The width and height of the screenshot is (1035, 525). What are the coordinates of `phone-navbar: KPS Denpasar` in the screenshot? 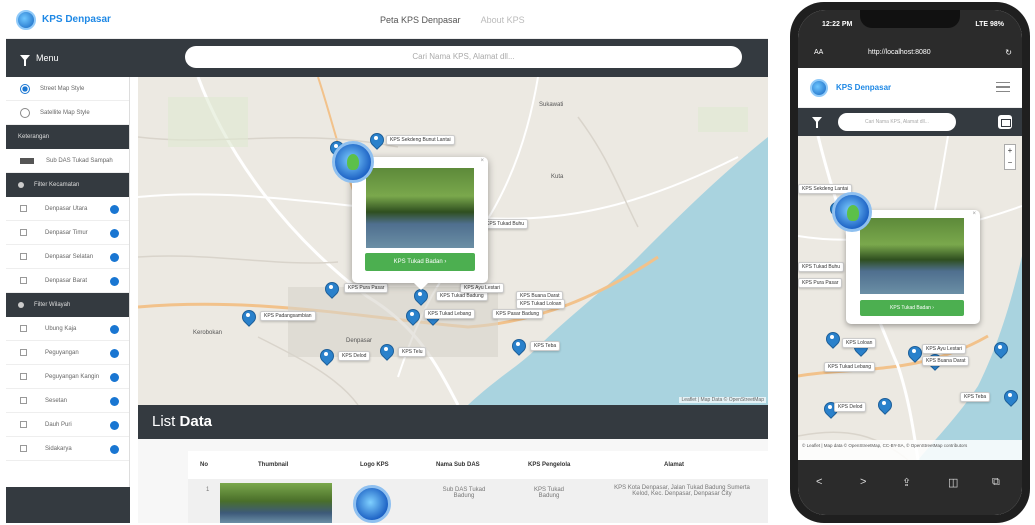 It's located at (910, 88).